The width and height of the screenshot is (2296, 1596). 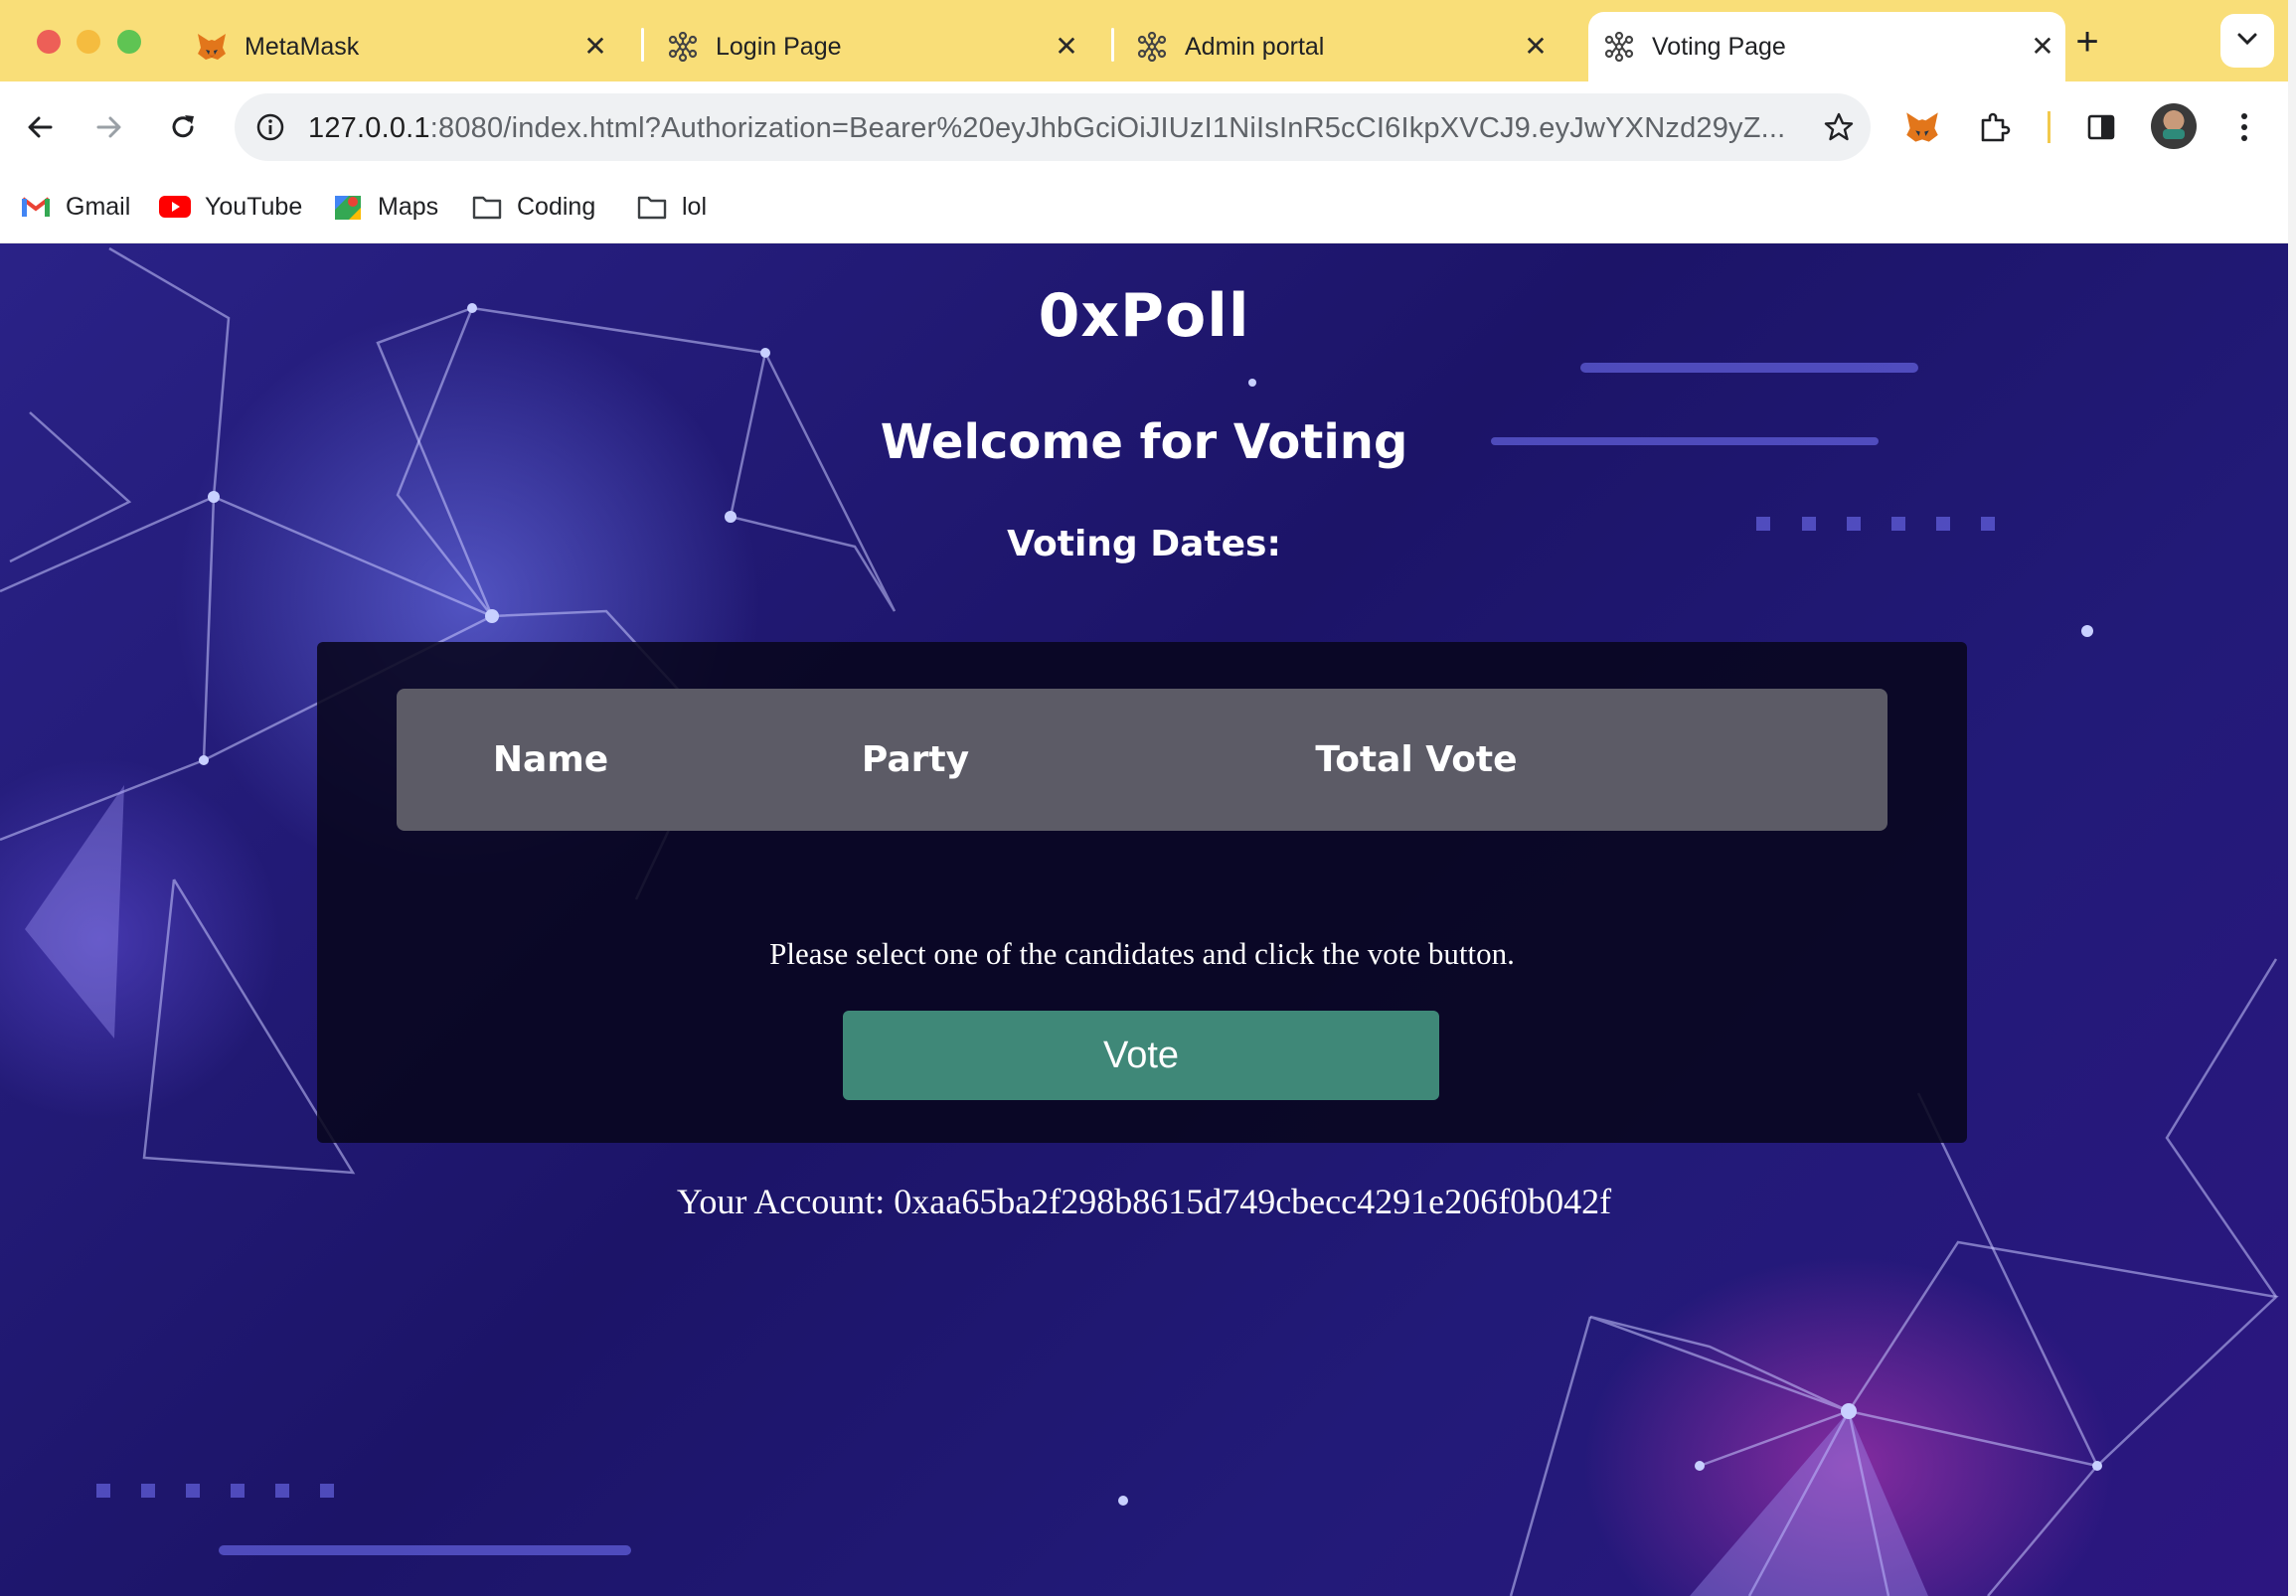 I want to click on candidates-table-header: Name Party Total Vote, so click(x=1142, y=760).